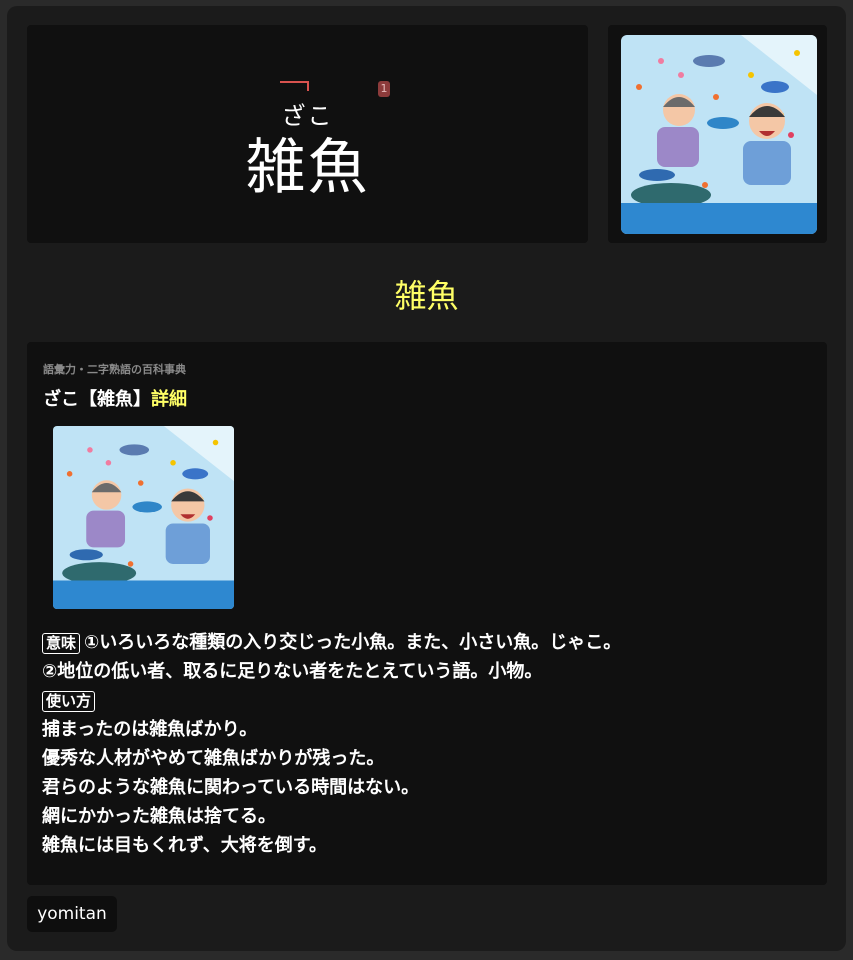  I want to click on example-sentence: 捕まったのは雑魚ばかり。, so click(150, 729).